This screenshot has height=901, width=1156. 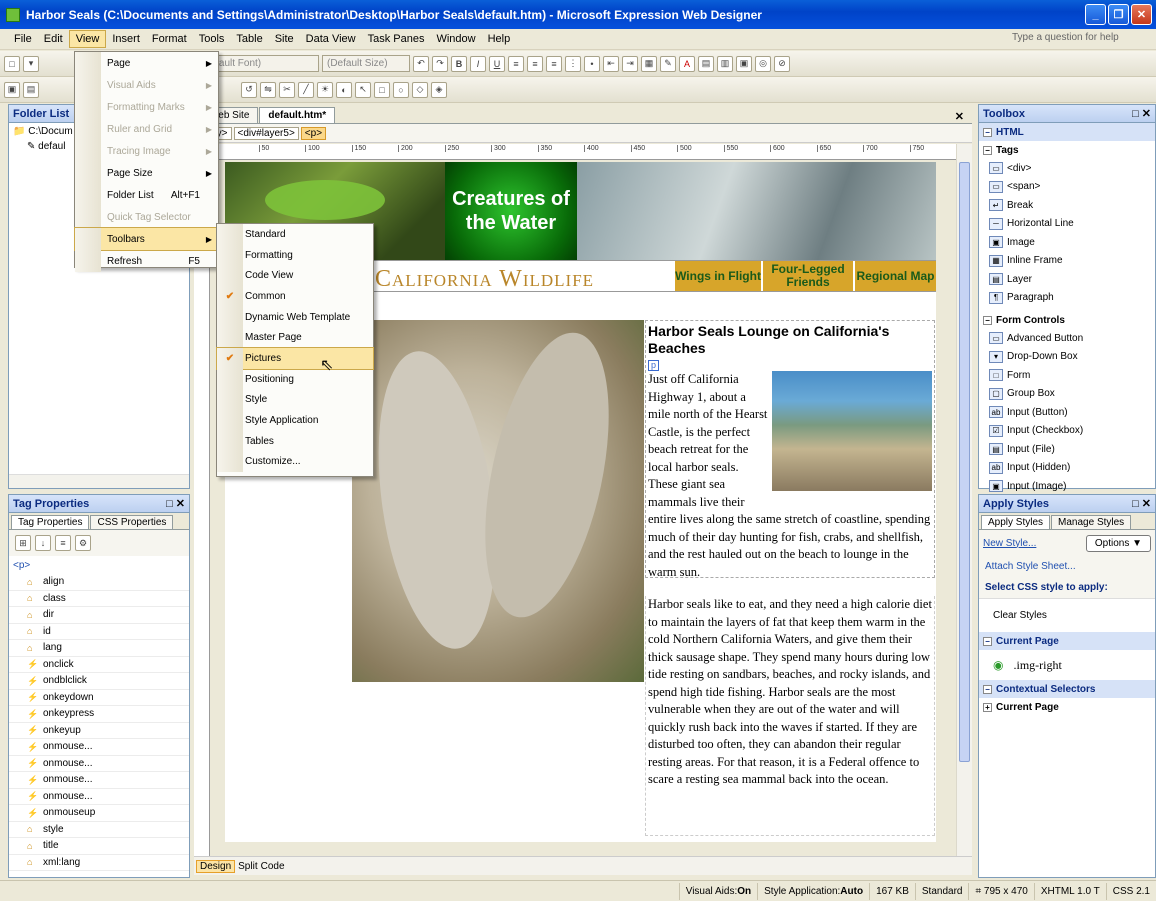 I want to click on status-mode: Standard, so click(x=941, y=891).